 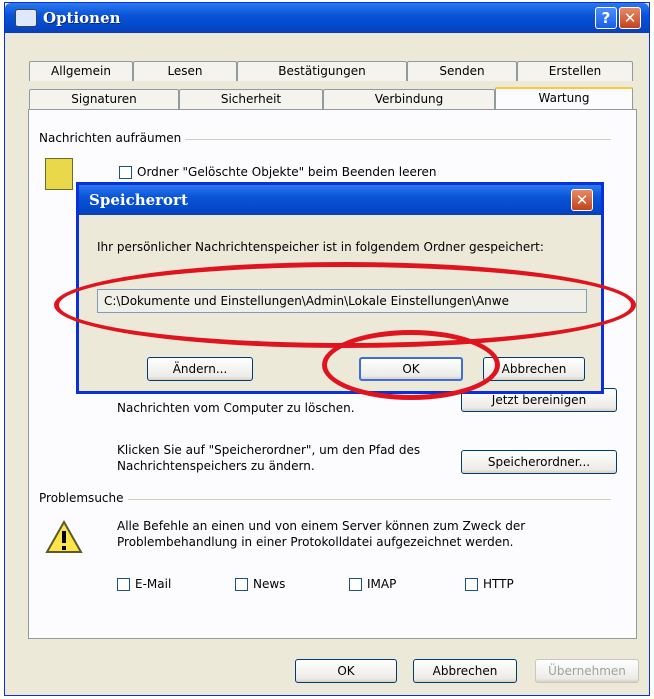 What do you see at coordinates (498, 584) in the screenshot?
I see `log-http-label: HTTP` at bounding box center [498, 584].